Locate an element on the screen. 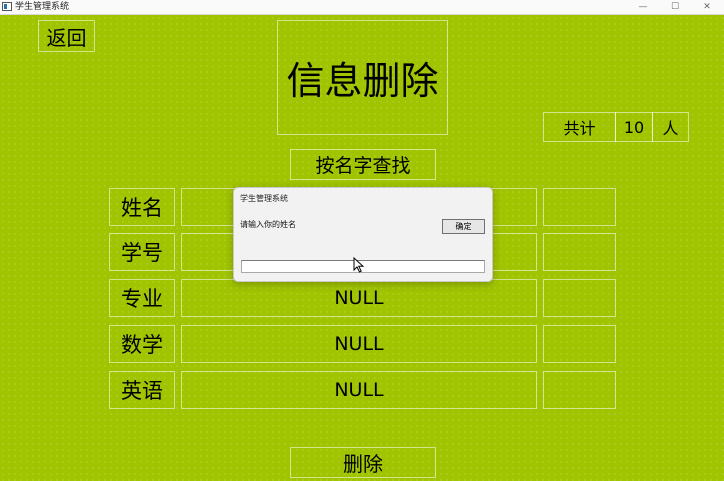 The image size is (724, 481). field-value-major: NULL is located at coordinates (359, 298).